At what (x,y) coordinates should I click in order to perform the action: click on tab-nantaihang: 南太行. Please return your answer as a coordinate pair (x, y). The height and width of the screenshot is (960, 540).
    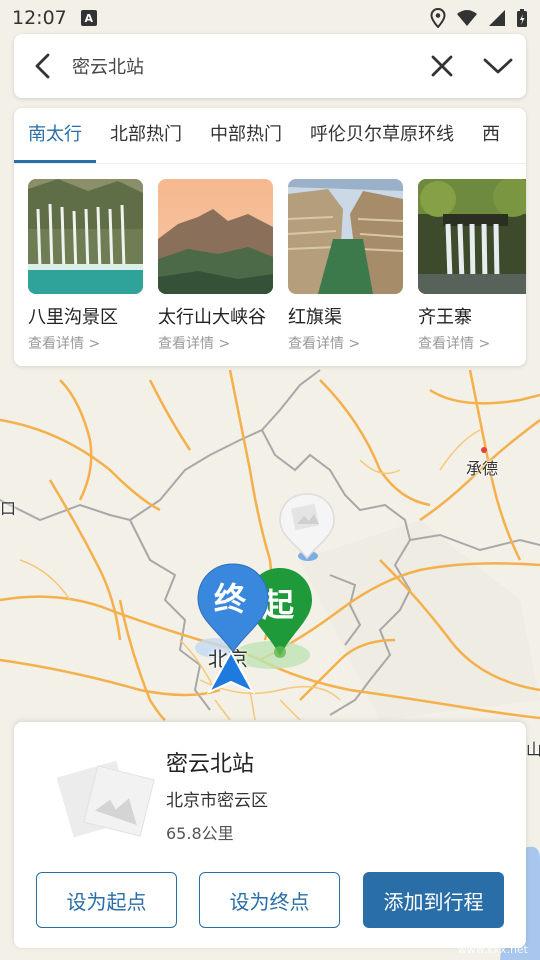
    Looking at the image, I should click on (55, 135).